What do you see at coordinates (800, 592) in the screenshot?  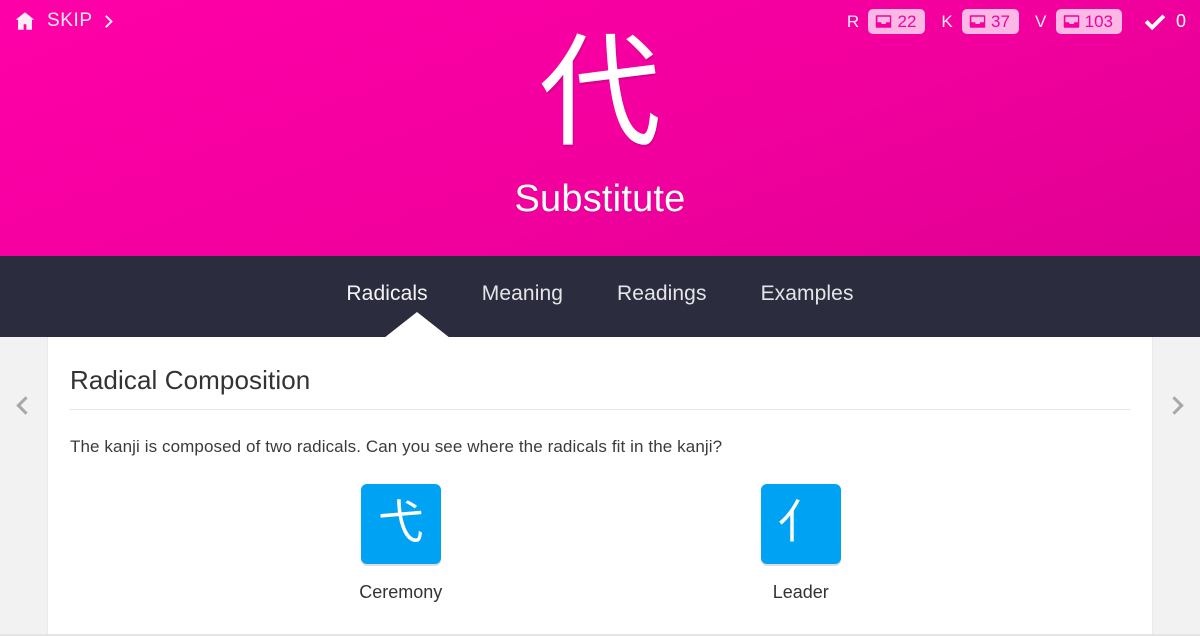 I see `radical-label: Leader` at bounding box center [800, 592].